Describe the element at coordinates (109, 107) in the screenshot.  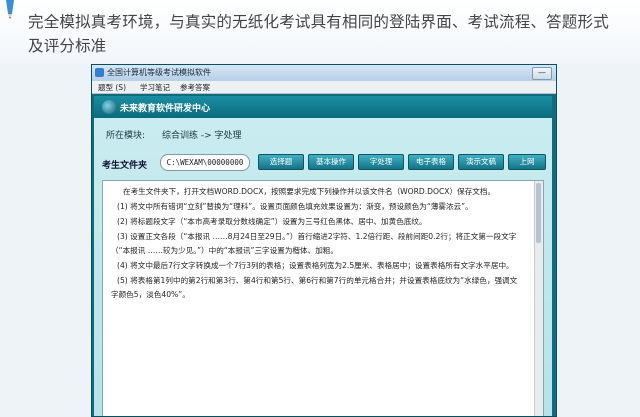
I see `logo-icon` at that location.